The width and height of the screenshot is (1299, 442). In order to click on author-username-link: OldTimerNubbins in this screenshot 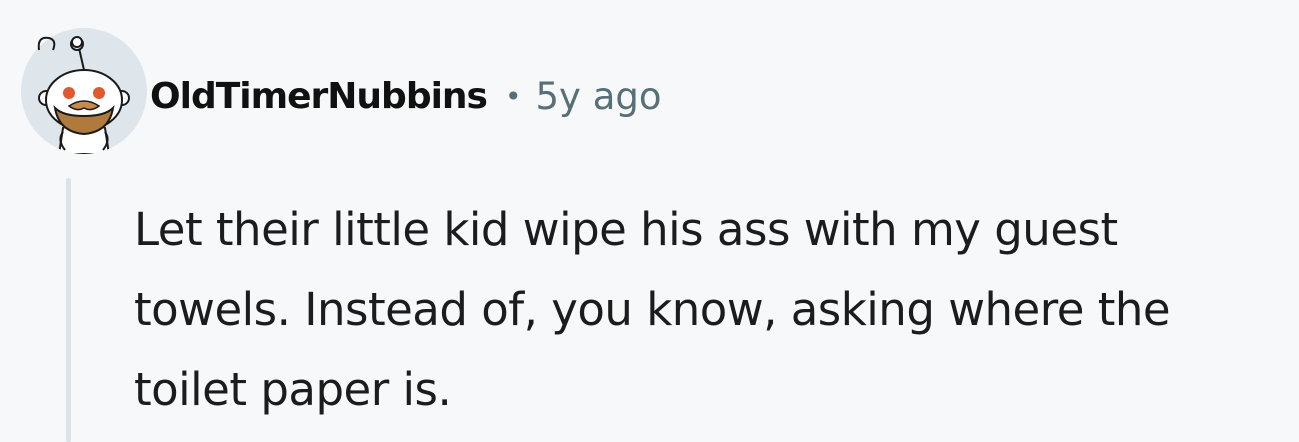, I will do `click(319, 96)`.